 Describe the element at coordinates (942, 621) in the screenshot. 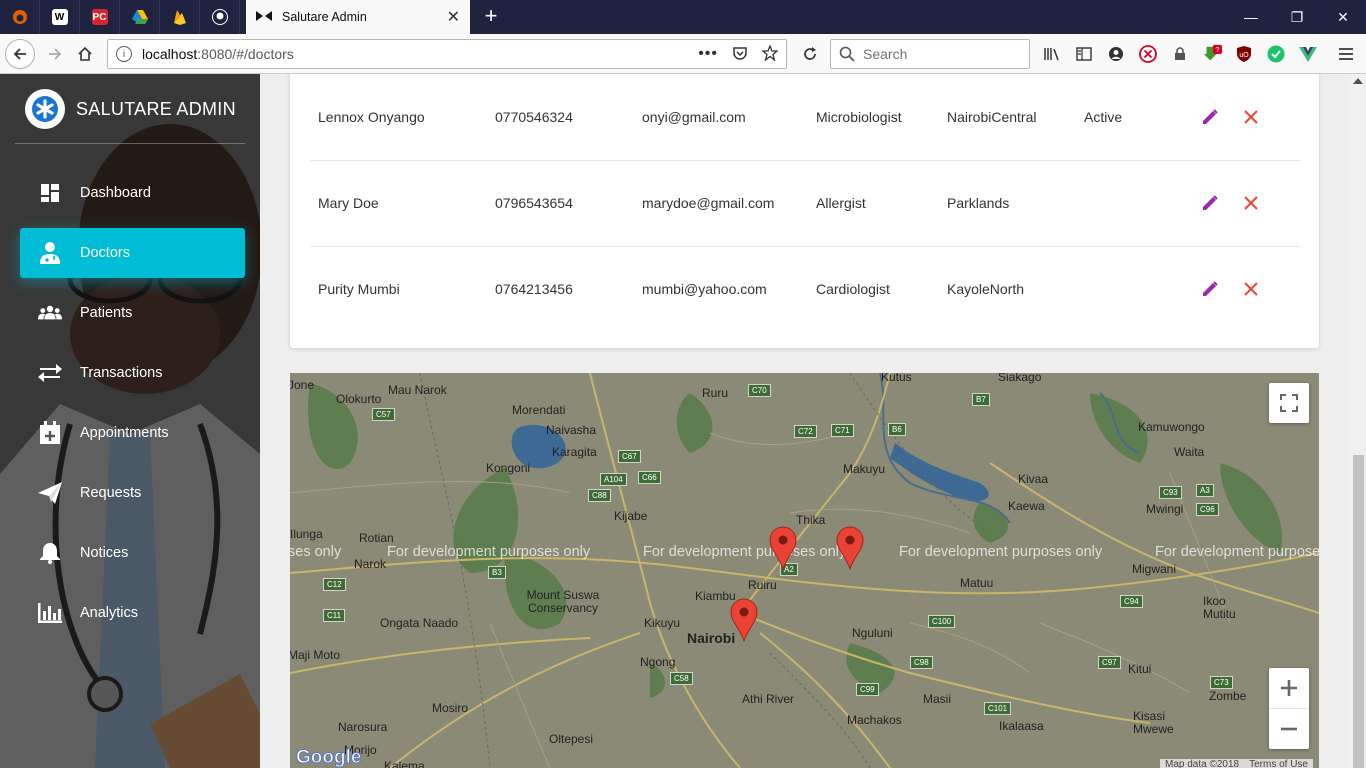

I see `road-badge: C100` at that location.